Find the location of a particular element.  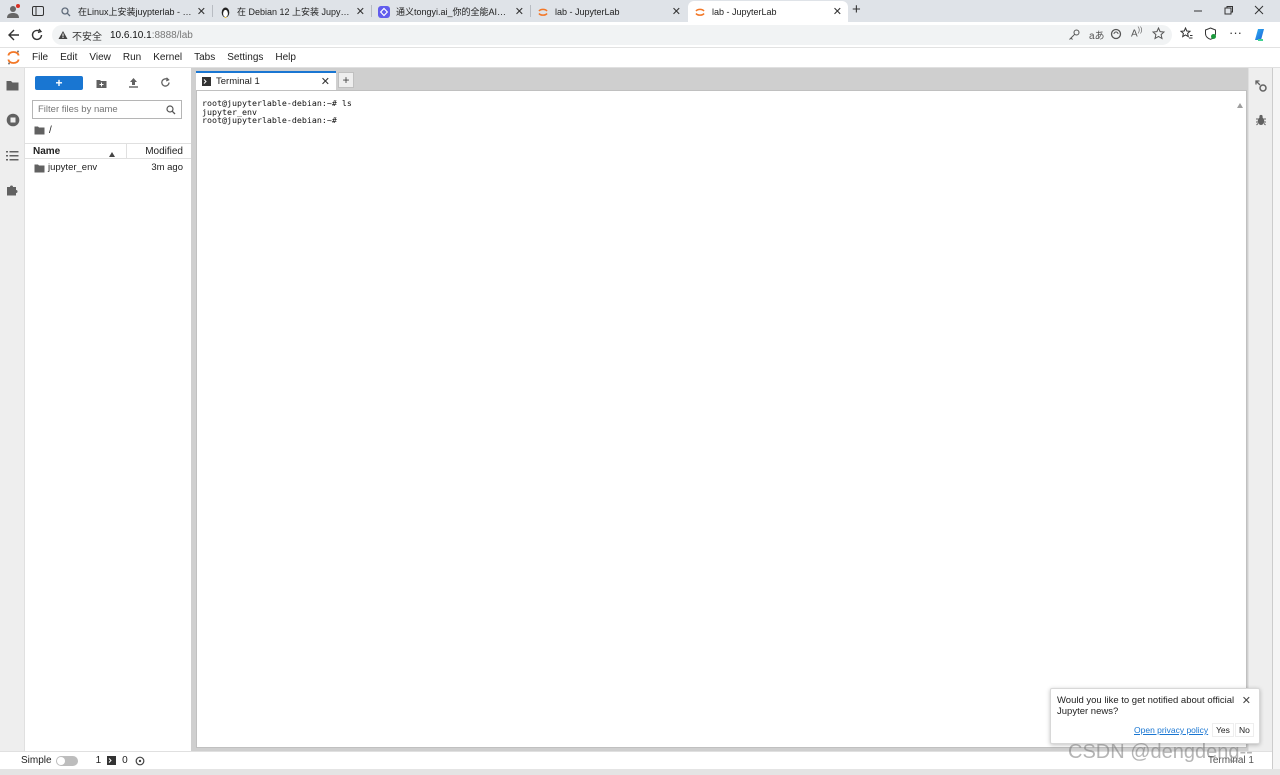

more-options-icon: ··· is located at coordinates (1235, 32).